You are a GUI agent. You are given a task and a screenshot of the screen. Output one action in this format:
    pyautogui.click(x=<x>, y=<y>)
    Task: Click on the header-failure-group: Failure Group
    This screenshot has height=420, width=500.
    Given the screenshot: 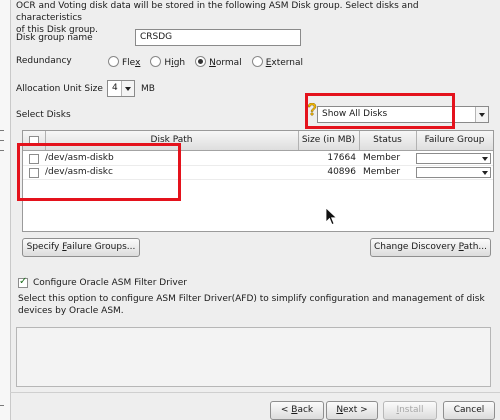 What is the action you would take?
    pyautogui.click(x=454, y=140)
    